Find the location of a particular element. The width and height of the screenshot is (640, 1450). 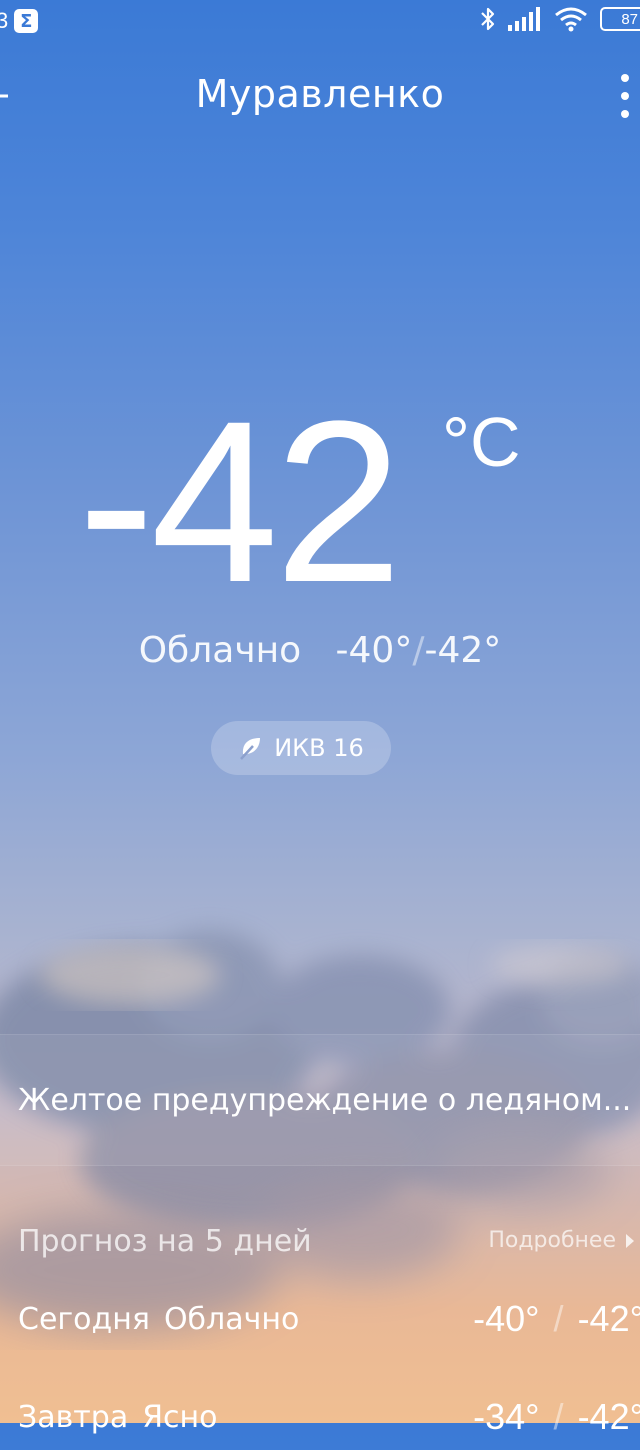

day-name: Сегодня is located at coordinates (84, 1319).